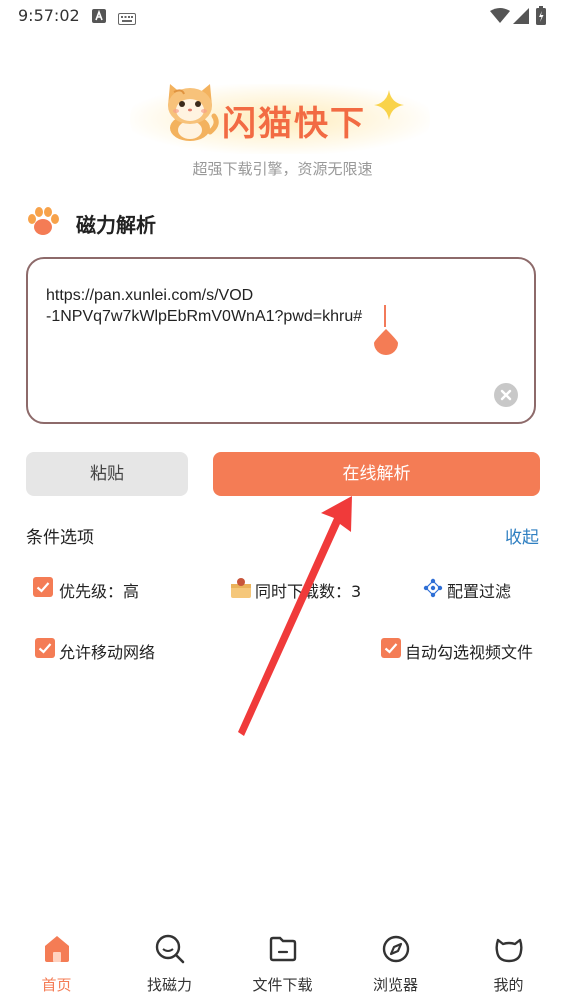 The width and height of the screenshot is (565, 1004). I want to click on nav-item-browser: 浏览器, so click(395, 962).